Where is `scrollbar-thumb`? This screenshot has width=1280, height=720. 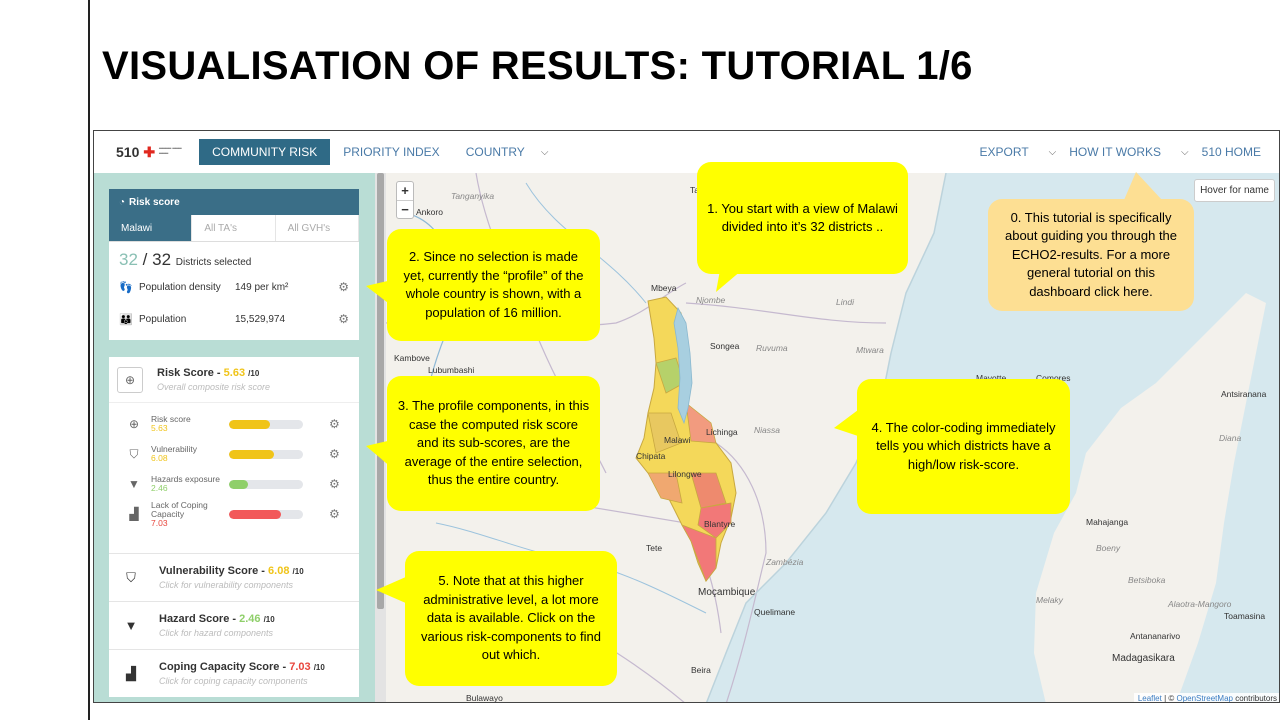
scrollbar-thumb is located at coordinates (380, 391).